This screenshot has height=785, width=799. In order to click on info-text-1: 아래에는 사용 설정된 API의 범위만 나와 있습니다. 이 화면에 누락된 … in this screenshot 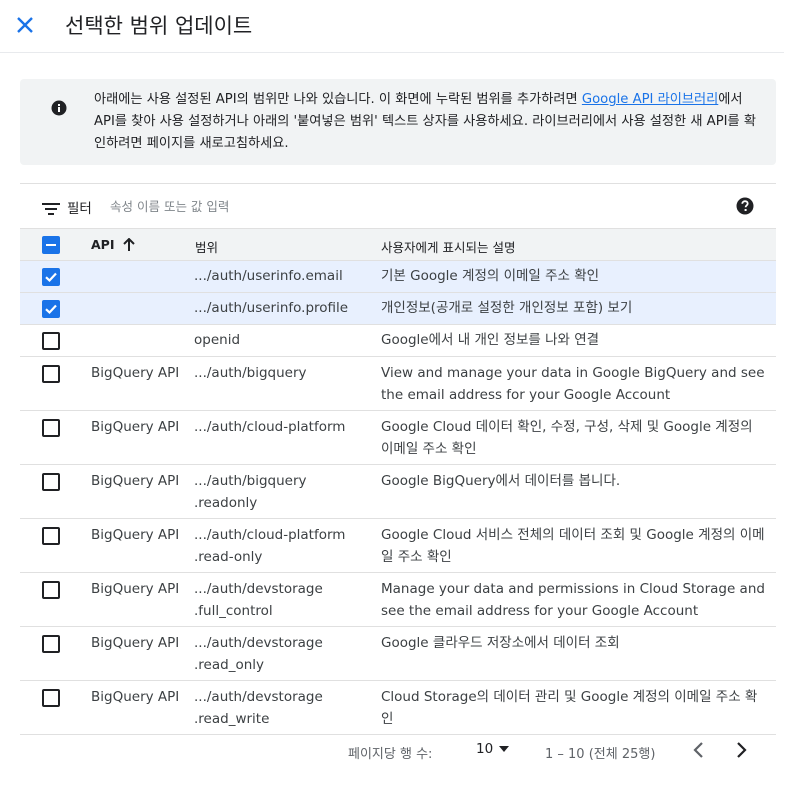, I will do `click(338, 99)`.